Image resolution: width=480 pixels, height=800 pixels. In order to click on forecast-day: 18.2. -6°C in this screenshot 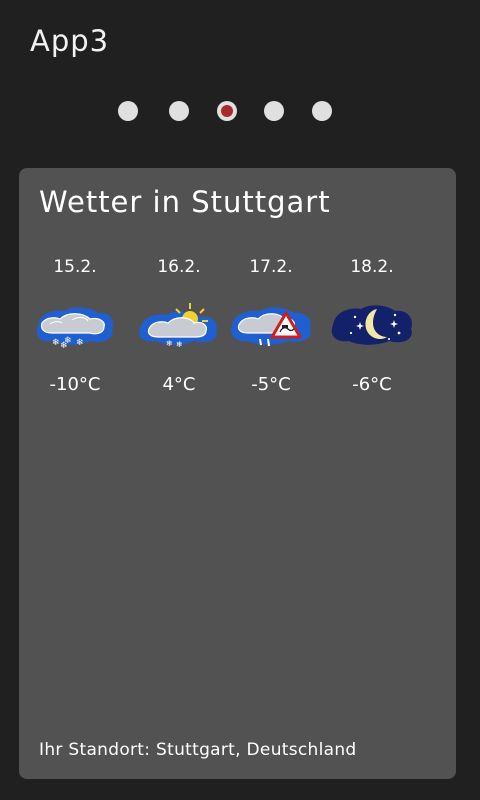, I will do `click(372, 326)`.